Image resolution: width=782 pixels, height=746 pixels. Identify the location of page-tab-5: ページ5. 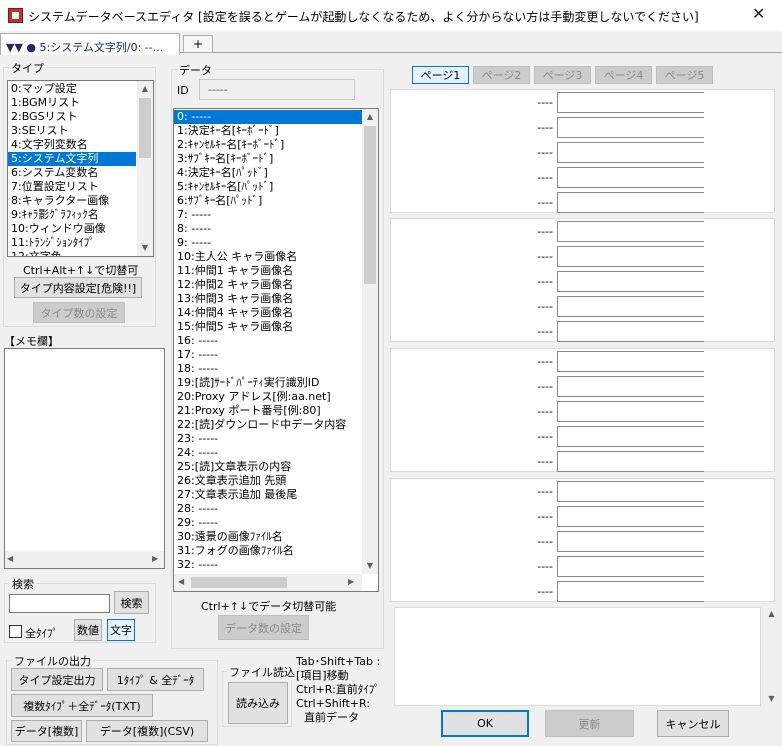
(684, 75).